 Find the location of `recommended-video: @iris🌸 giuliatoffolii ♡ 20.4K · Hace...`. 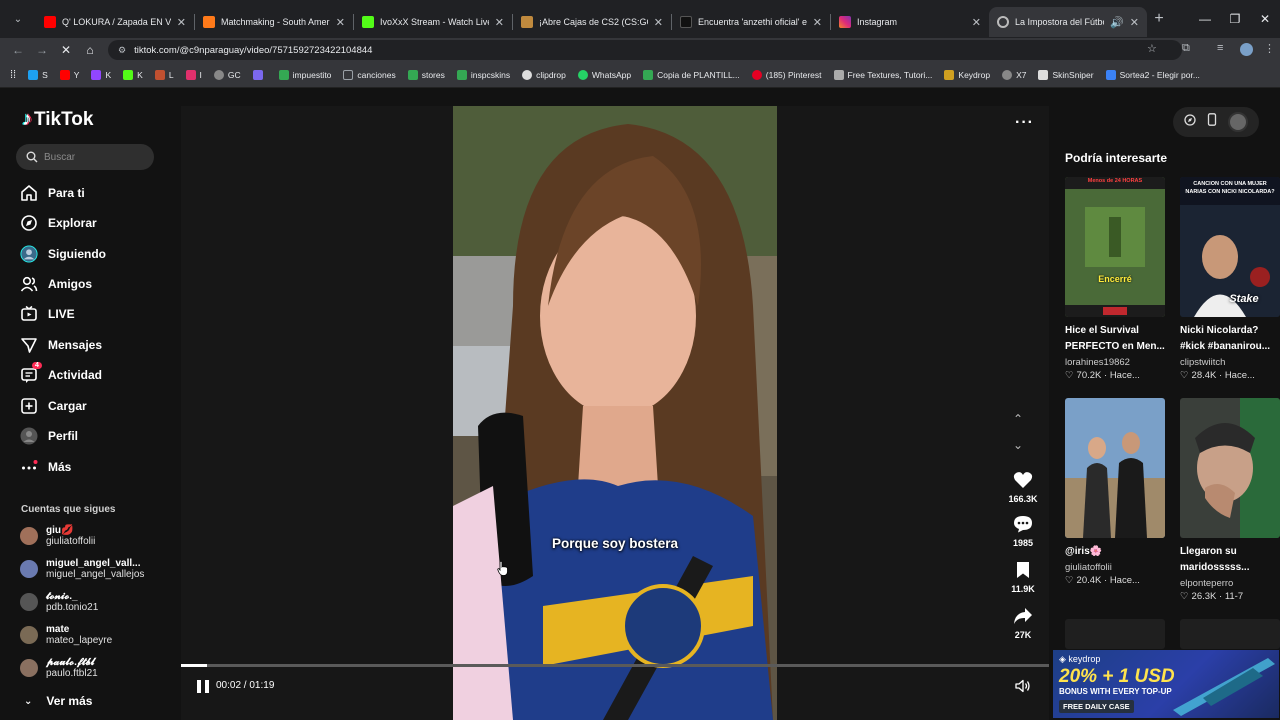

recommended-video: @iris🌸 giuliatoffolii ♡ 20.4K · Hace... is located at coordinates (1115, 492).